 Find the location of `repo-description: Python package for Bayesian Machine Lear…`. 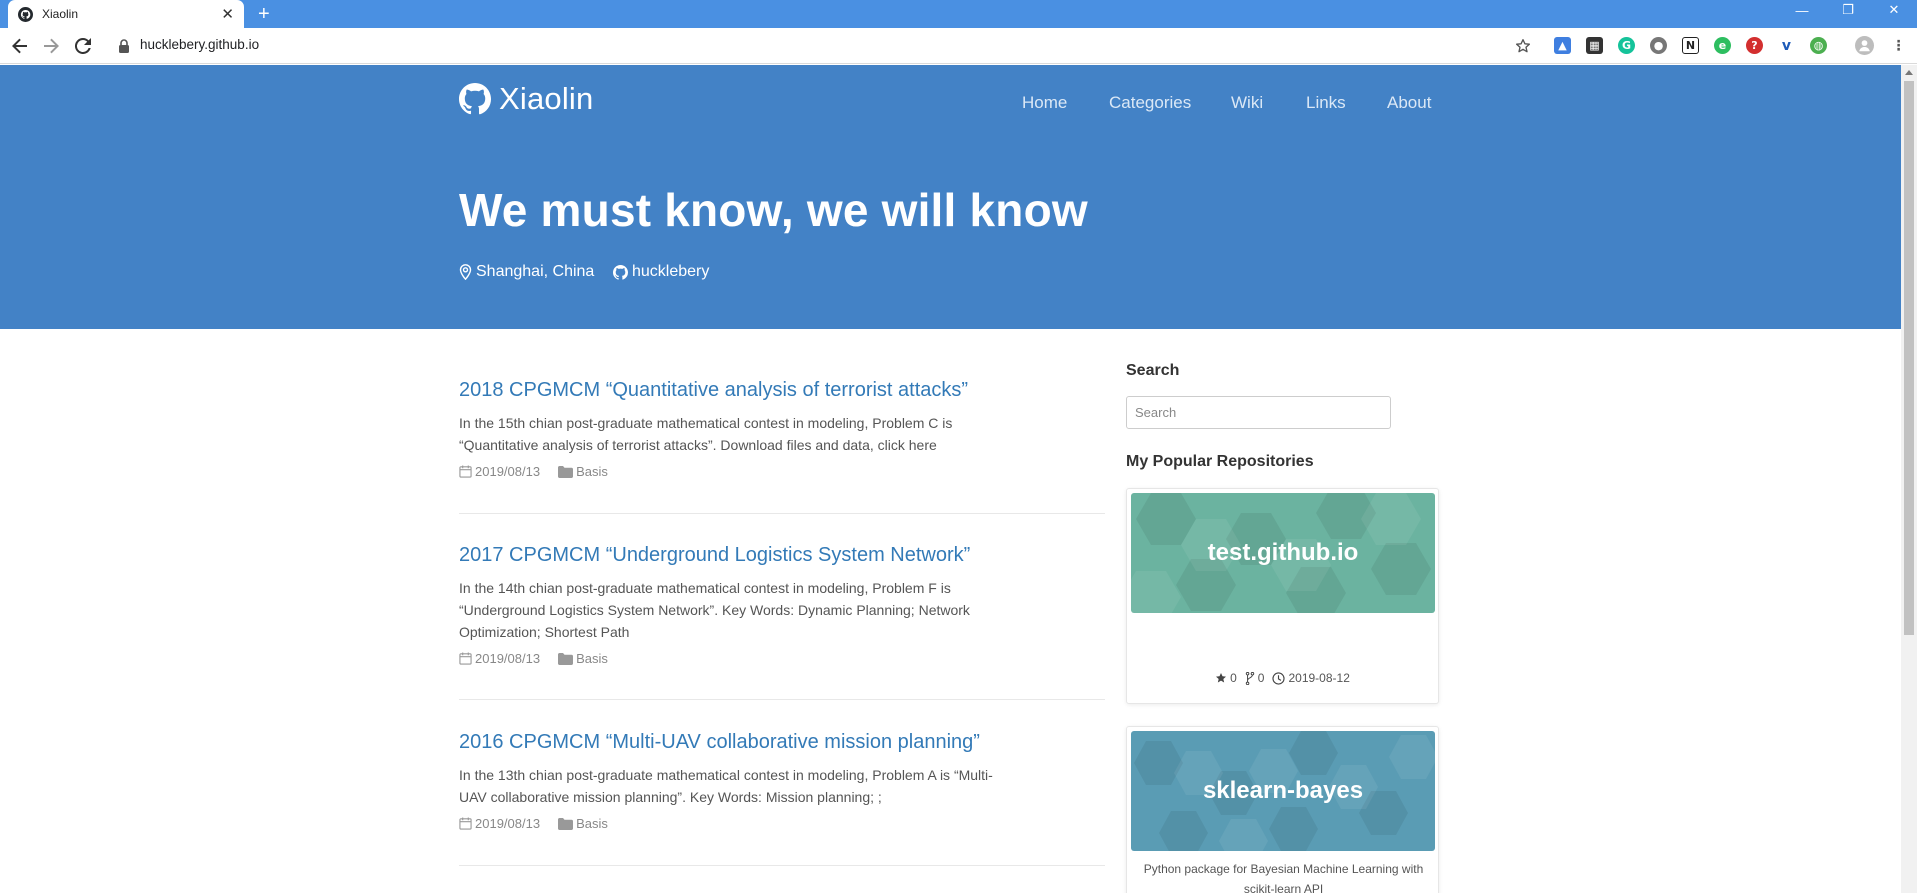

repo-description: Python package for Bayesian Machine Lear… is located at coordinates (1283, 877).